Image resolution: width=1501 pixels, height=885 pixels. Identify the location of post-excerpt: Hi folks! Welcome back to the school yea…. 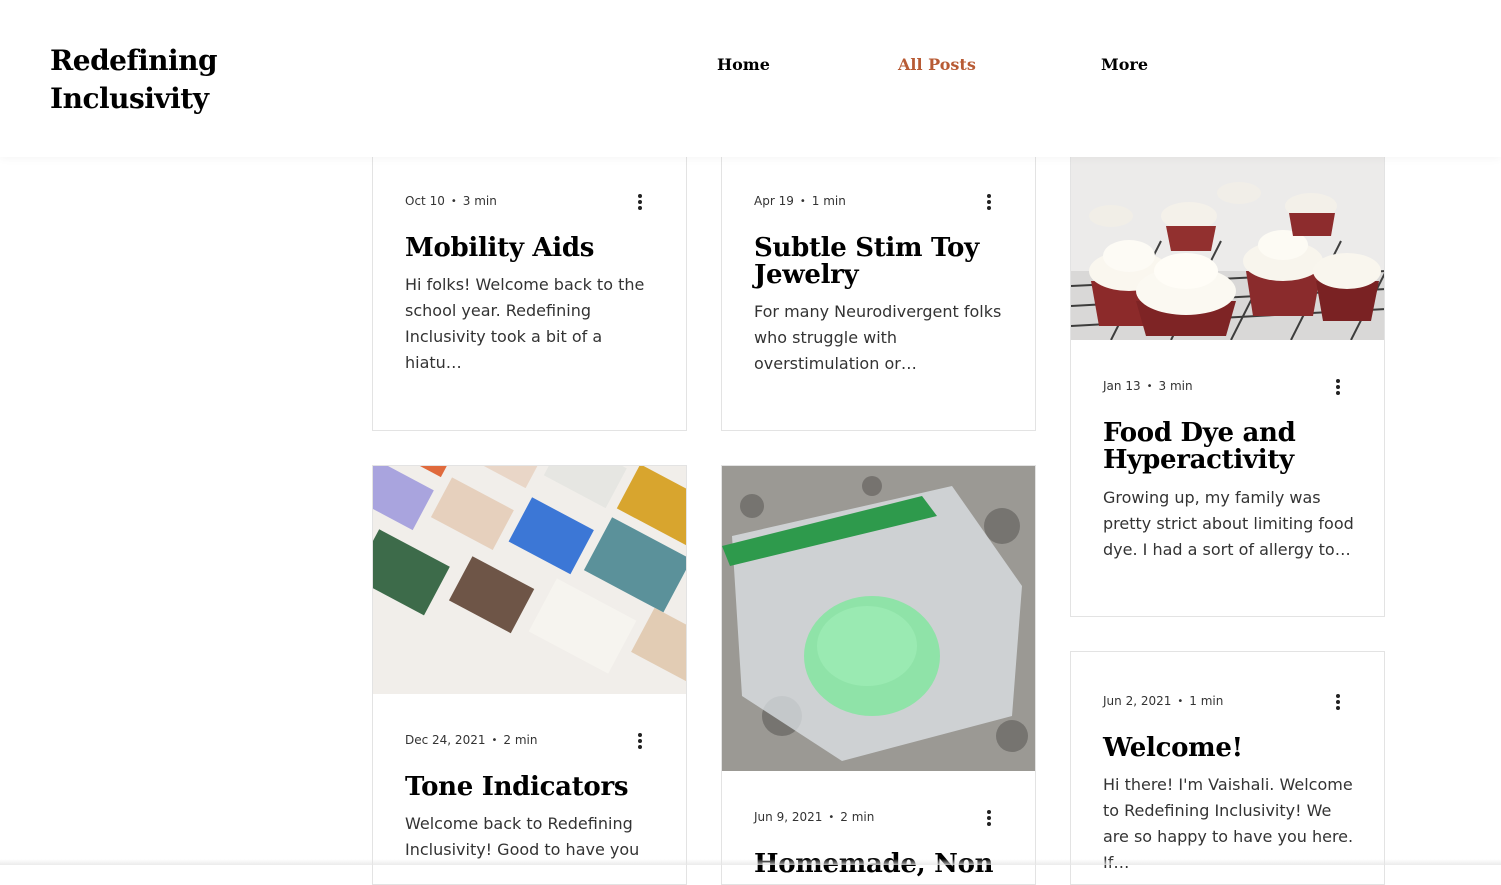
(525, 323).